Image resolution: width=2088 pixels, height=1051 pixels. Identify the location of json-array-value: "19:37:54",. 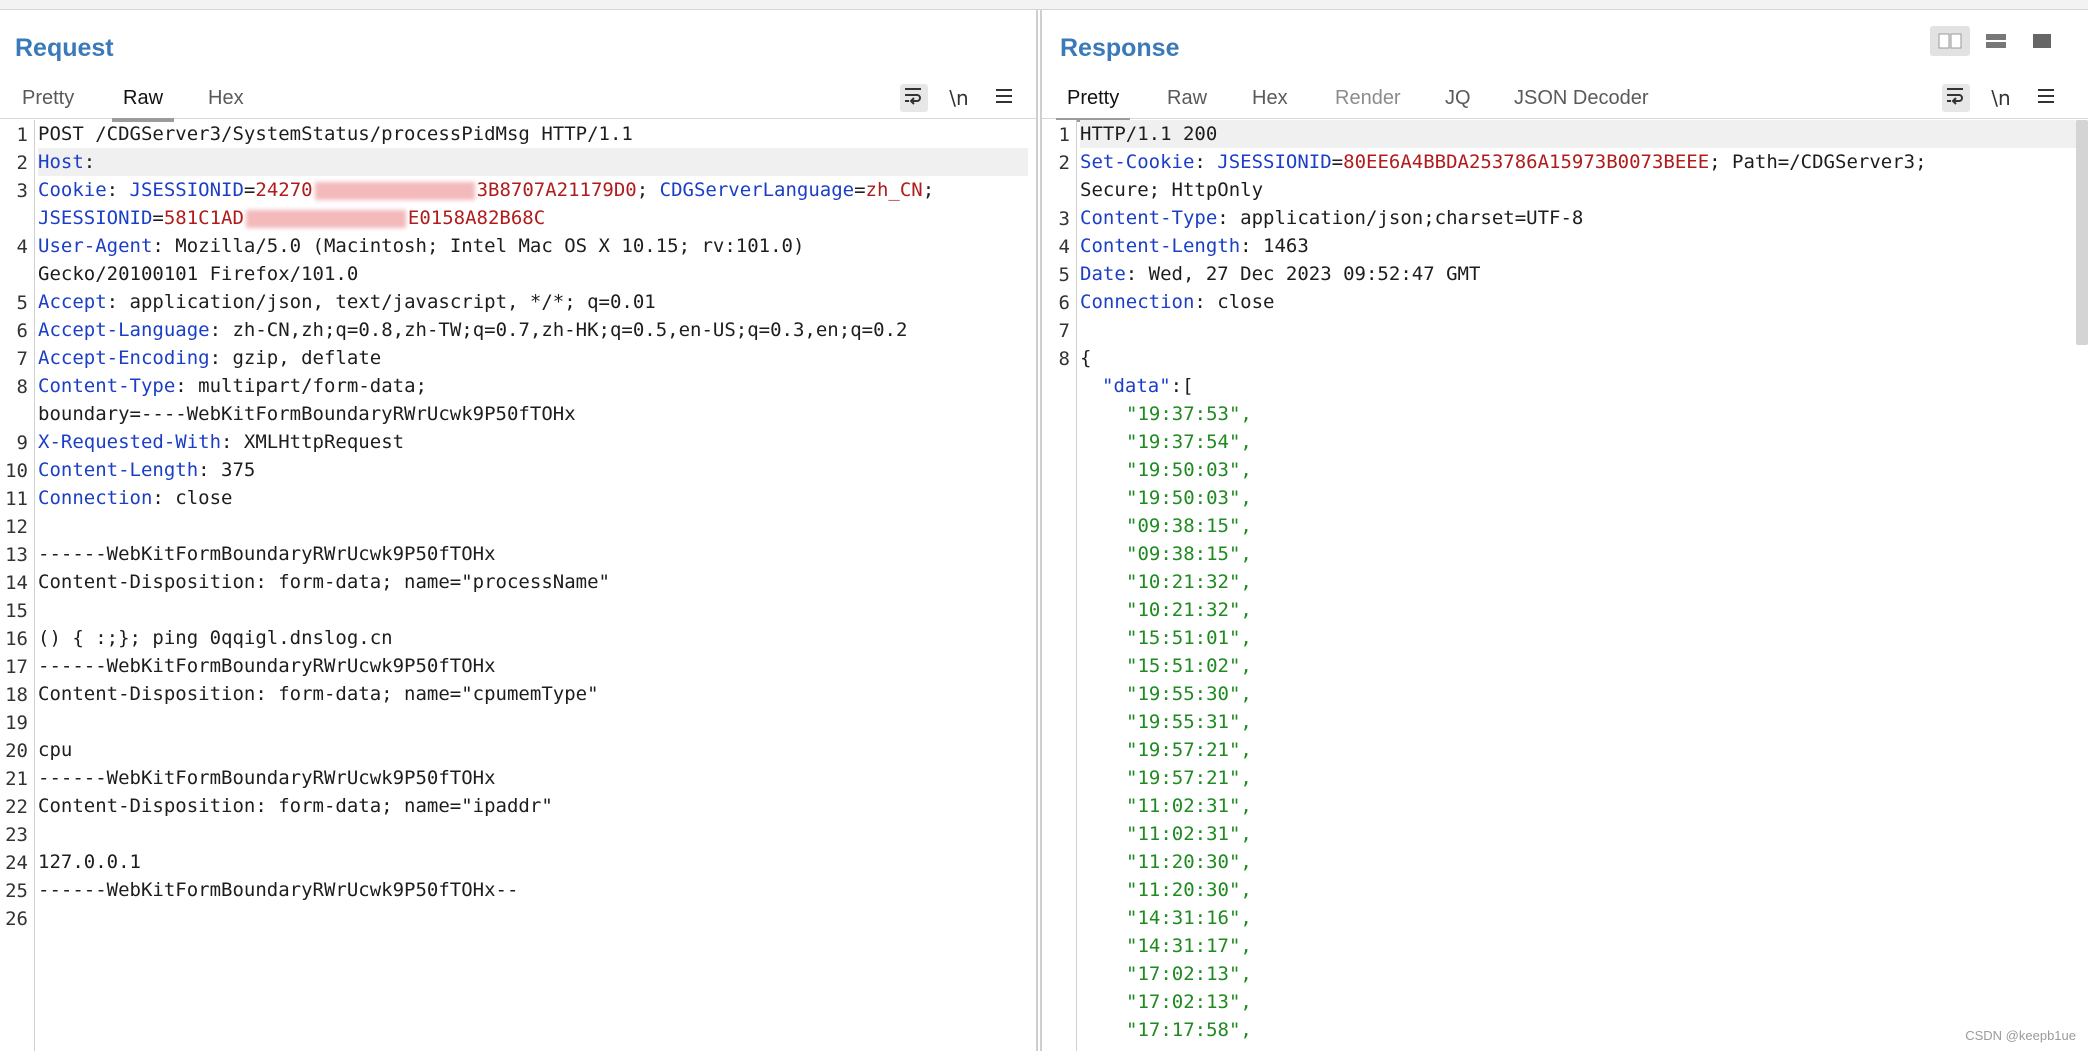
(1189, 442).